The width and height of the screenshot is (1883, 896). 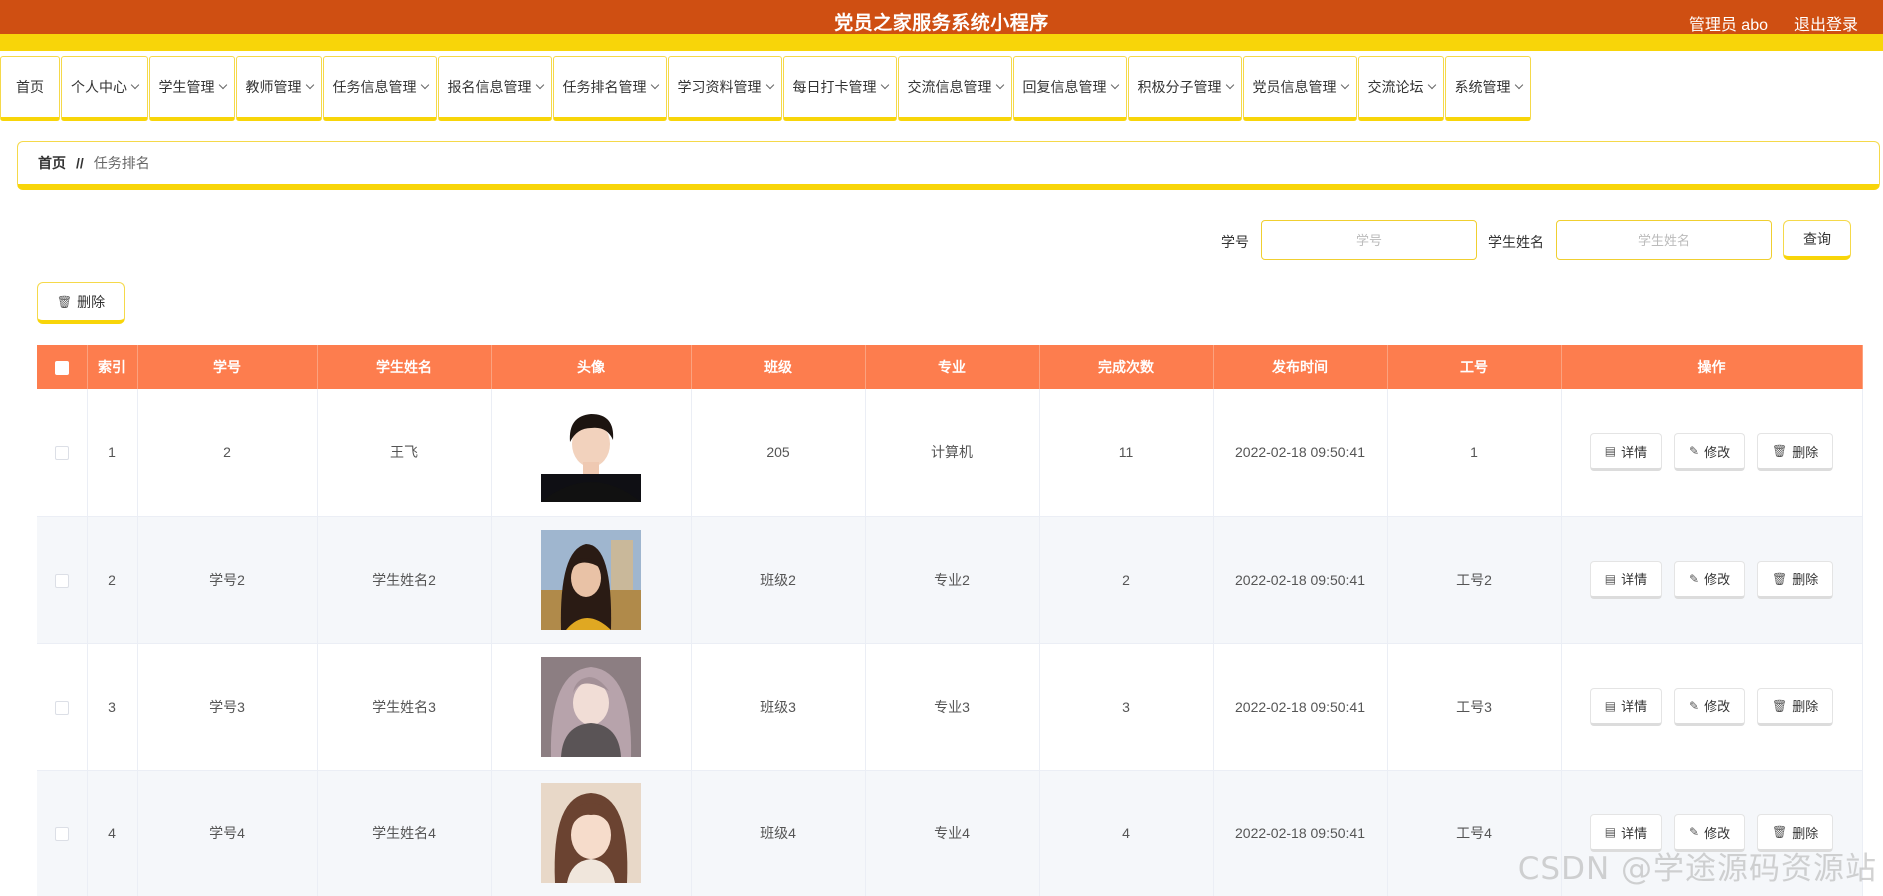 What do you see at coordinates (1179, 87) in the screenshot?
I see `nav-label: 积极分子管理` at bounding box center [1179, 87].